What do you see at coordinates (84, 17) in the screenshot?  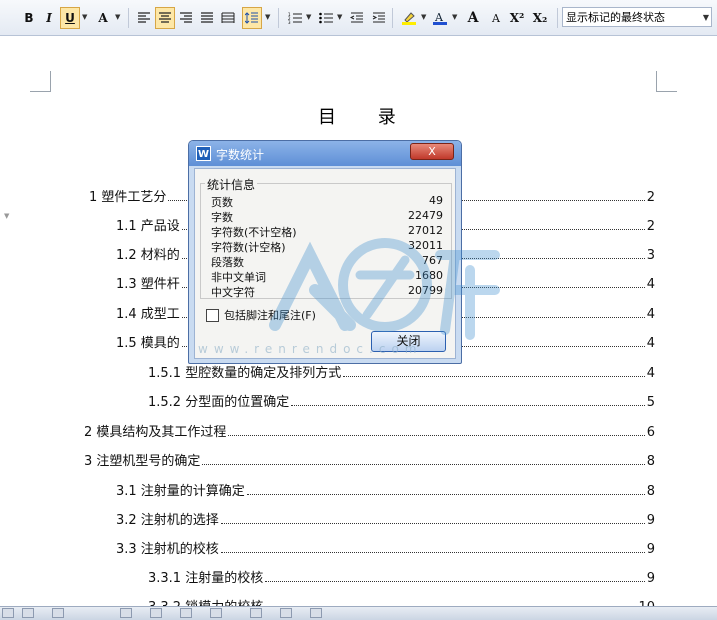 I see `underline-dropdown-icon: ▼` at bounding box center [84, 17].